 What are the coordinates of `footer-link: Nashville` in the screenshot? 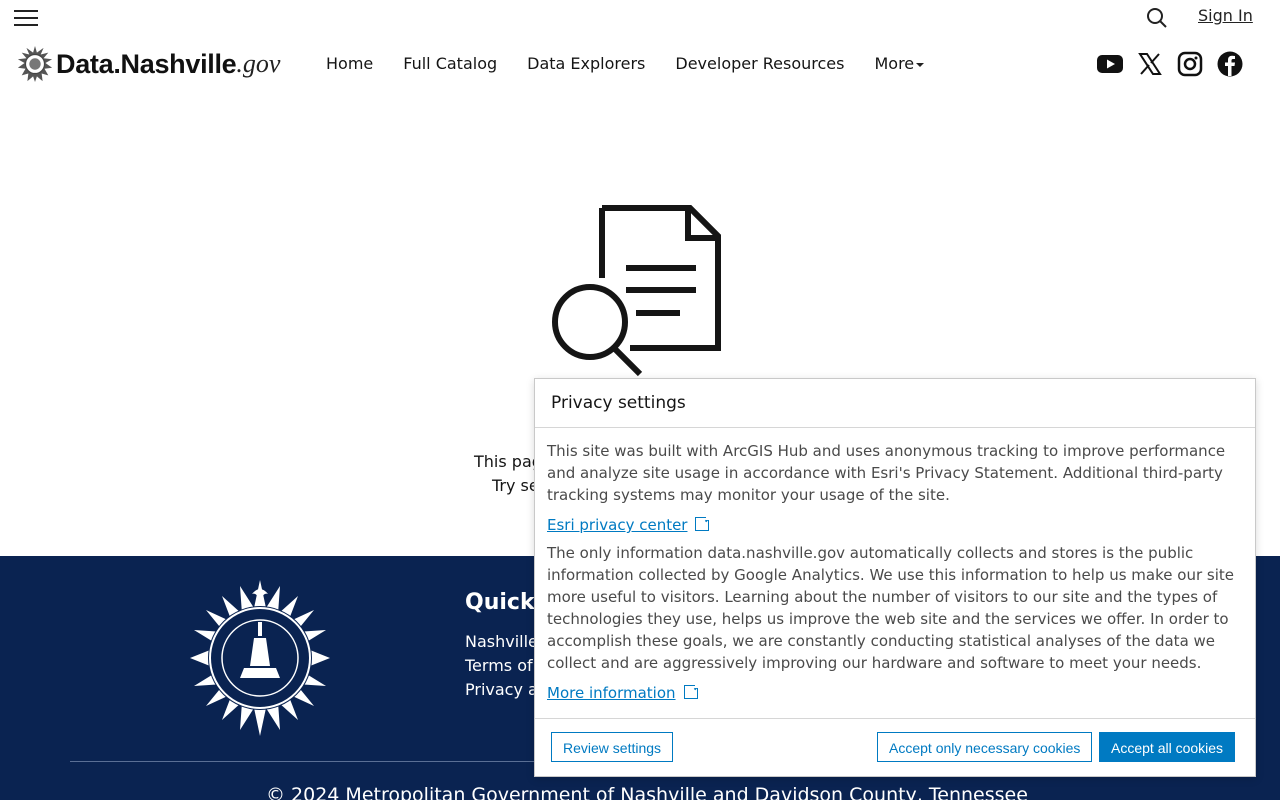 It's located at (504, 642).